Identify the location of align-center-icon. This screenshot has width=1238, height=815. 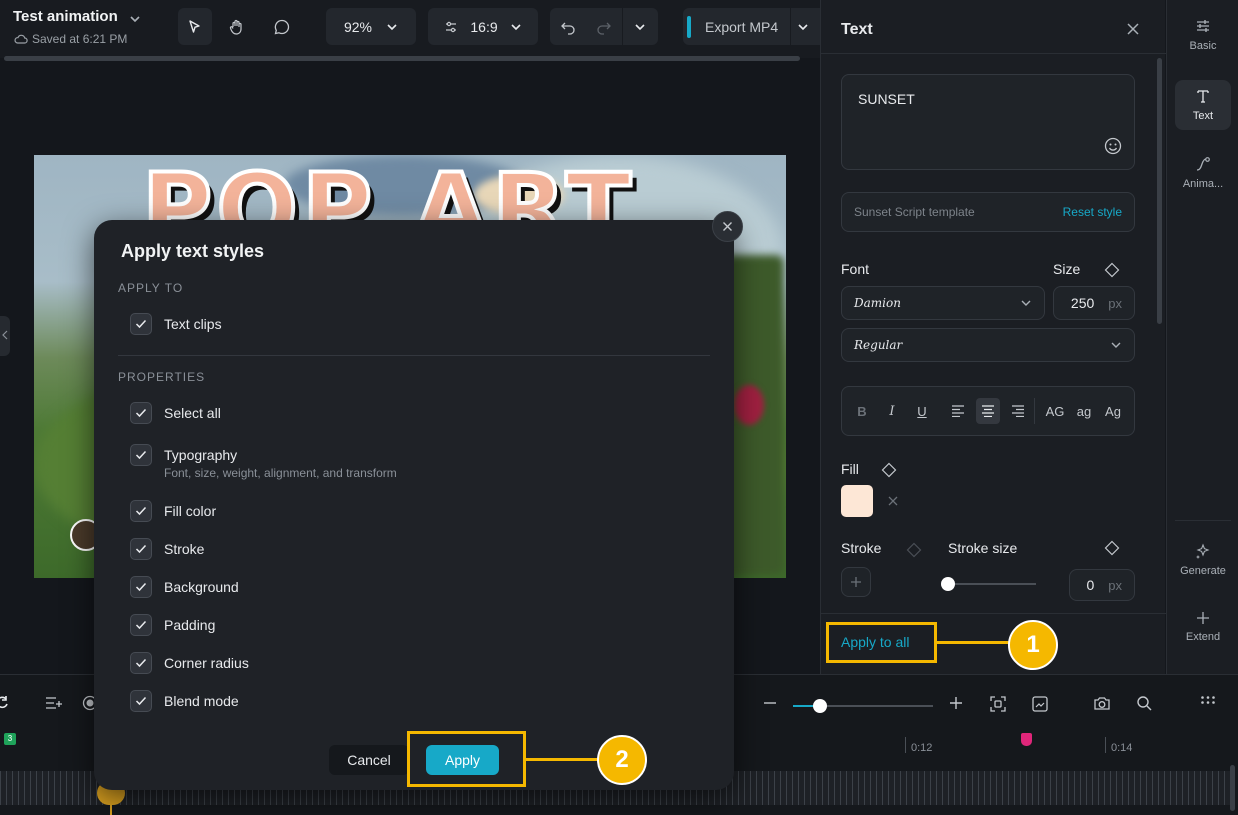
(988, 411).